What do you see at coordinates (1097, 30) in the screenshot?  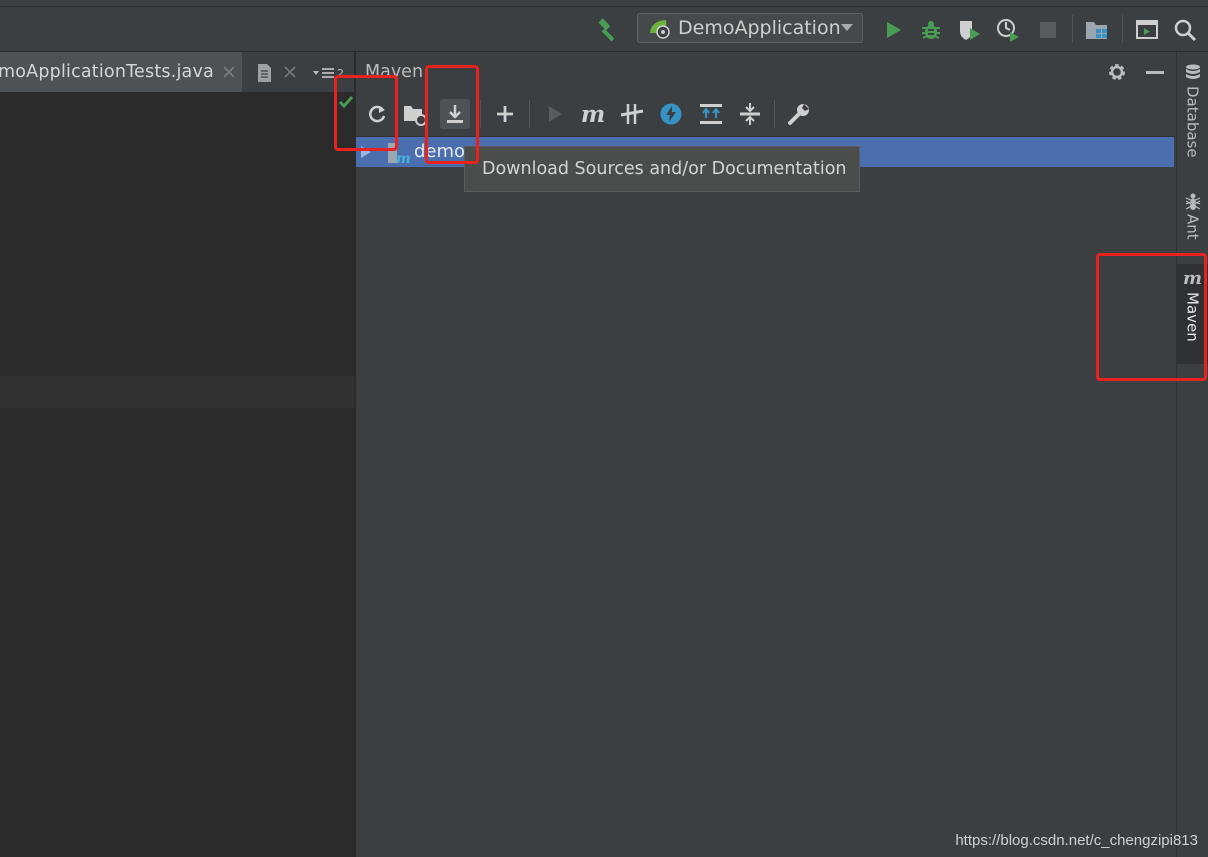 I see `project-structure-icon` at bounding box center [1097, 30].